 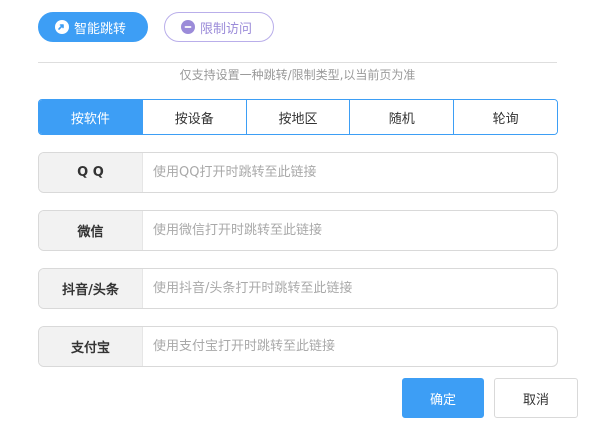 I want to click on tab-by-region: 按地区, so click(x=297, y=117).